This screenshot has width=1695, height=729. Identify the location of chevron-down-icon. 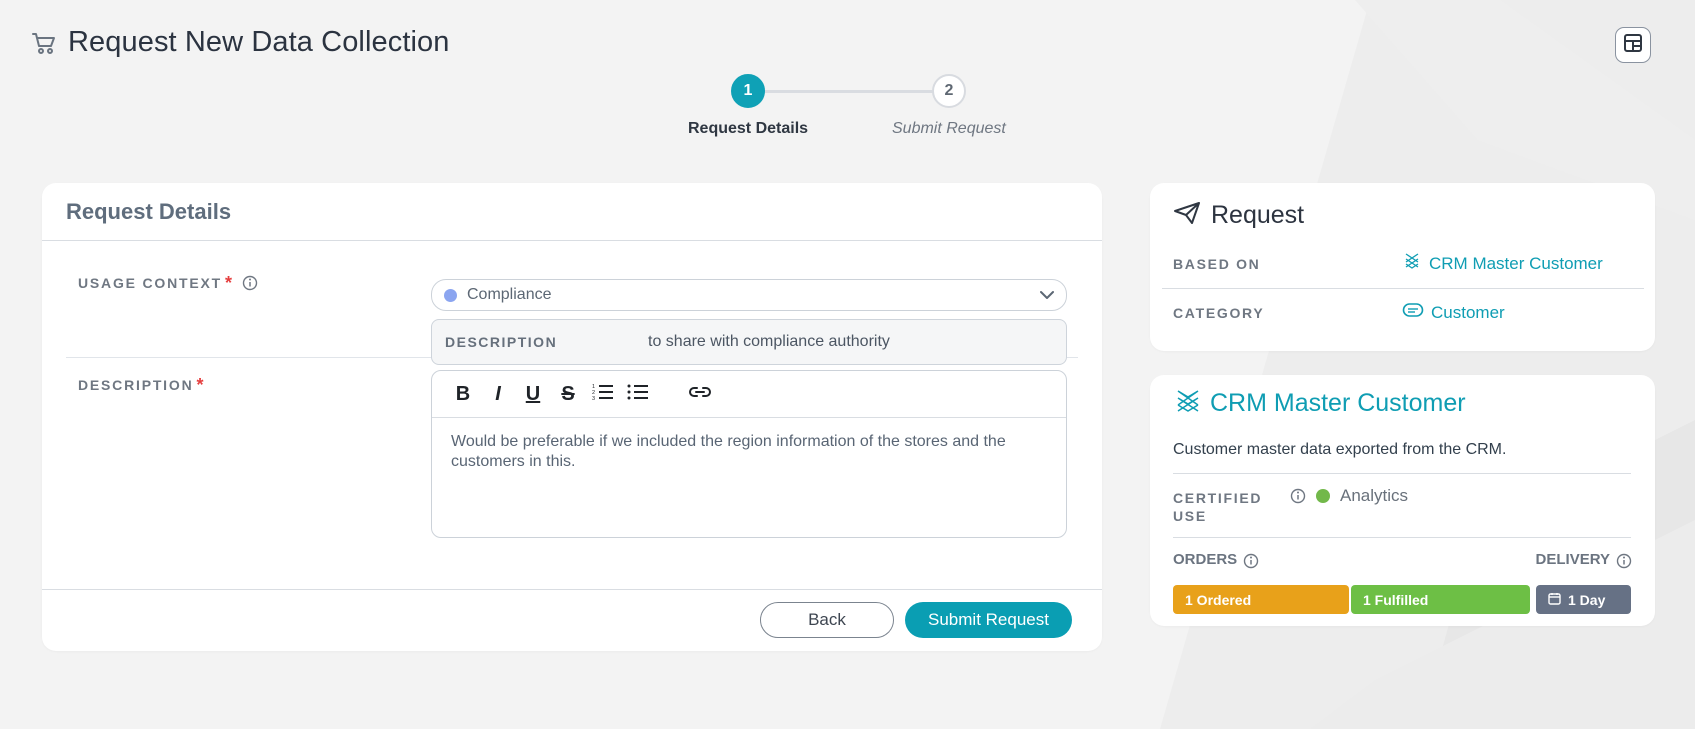
(1047, 295).